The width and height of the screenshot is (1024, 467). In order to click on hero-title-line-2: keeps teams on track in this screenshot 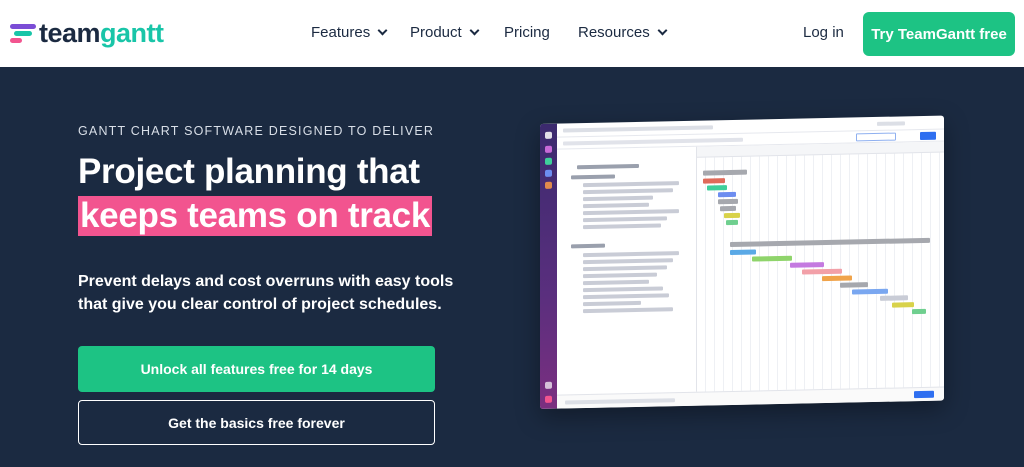, I will do `click(255, 216)`.